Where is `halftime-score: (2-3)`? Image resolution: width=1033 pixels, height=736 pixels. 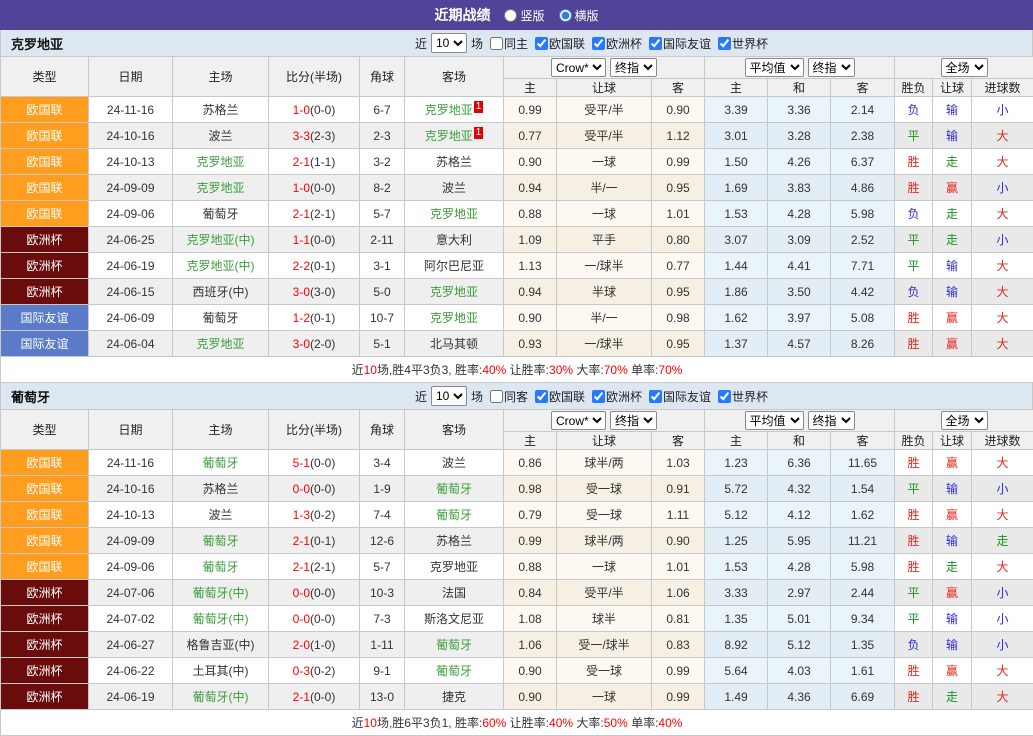
halftime-score: (2-3) is located at coordinates (322, 136).